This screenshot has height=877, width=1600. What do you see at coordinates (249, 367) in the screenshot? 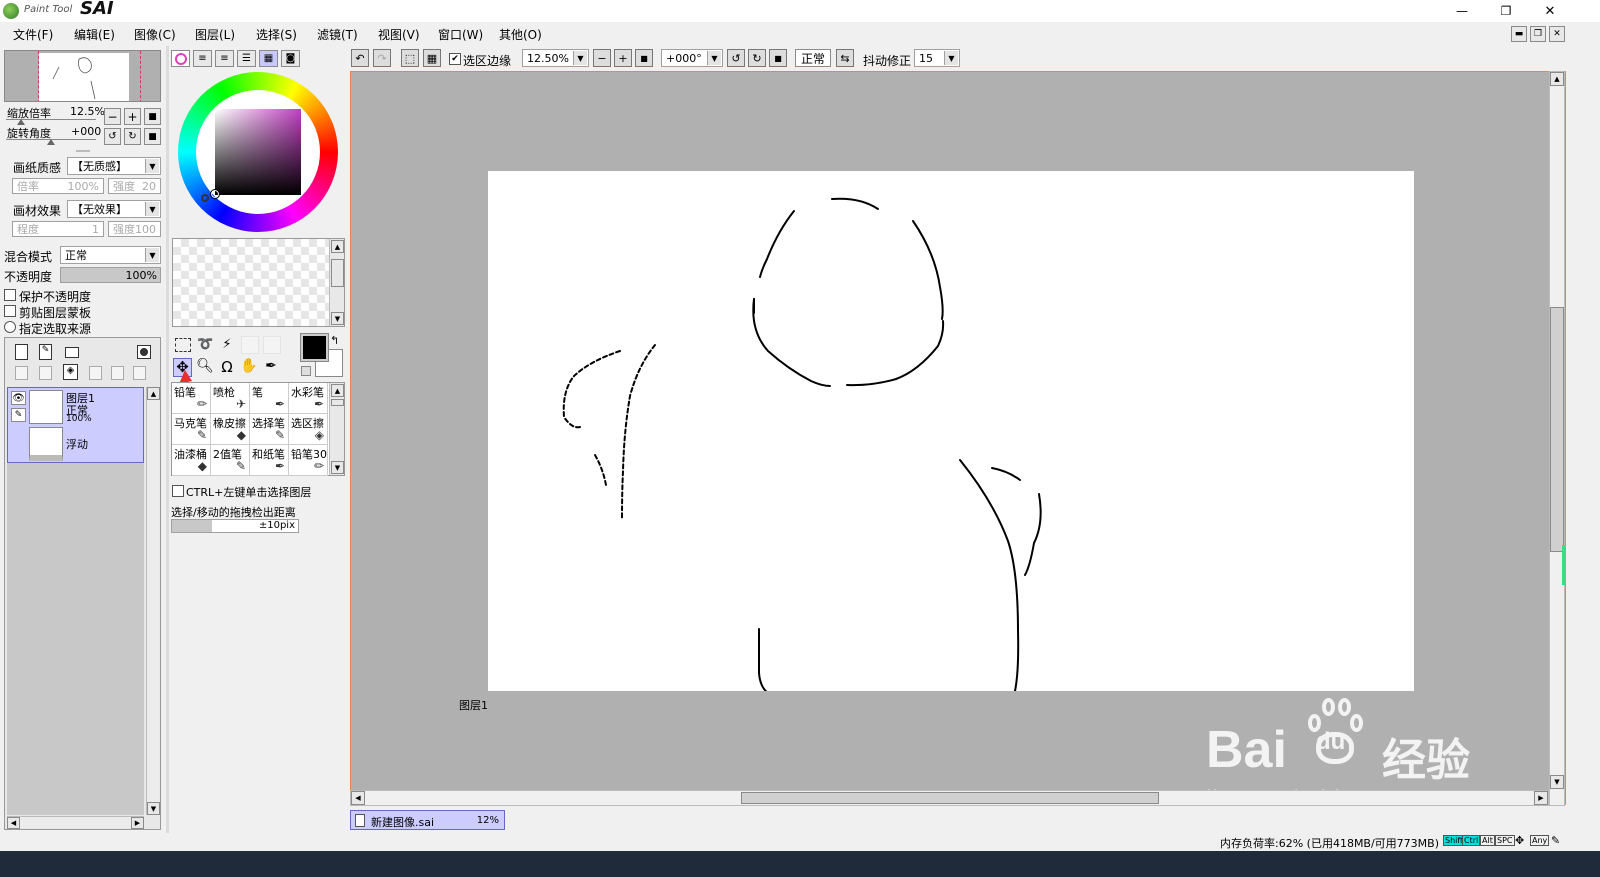
I see `hand-tool-icon: ✋` at bounding box center [249, 367].